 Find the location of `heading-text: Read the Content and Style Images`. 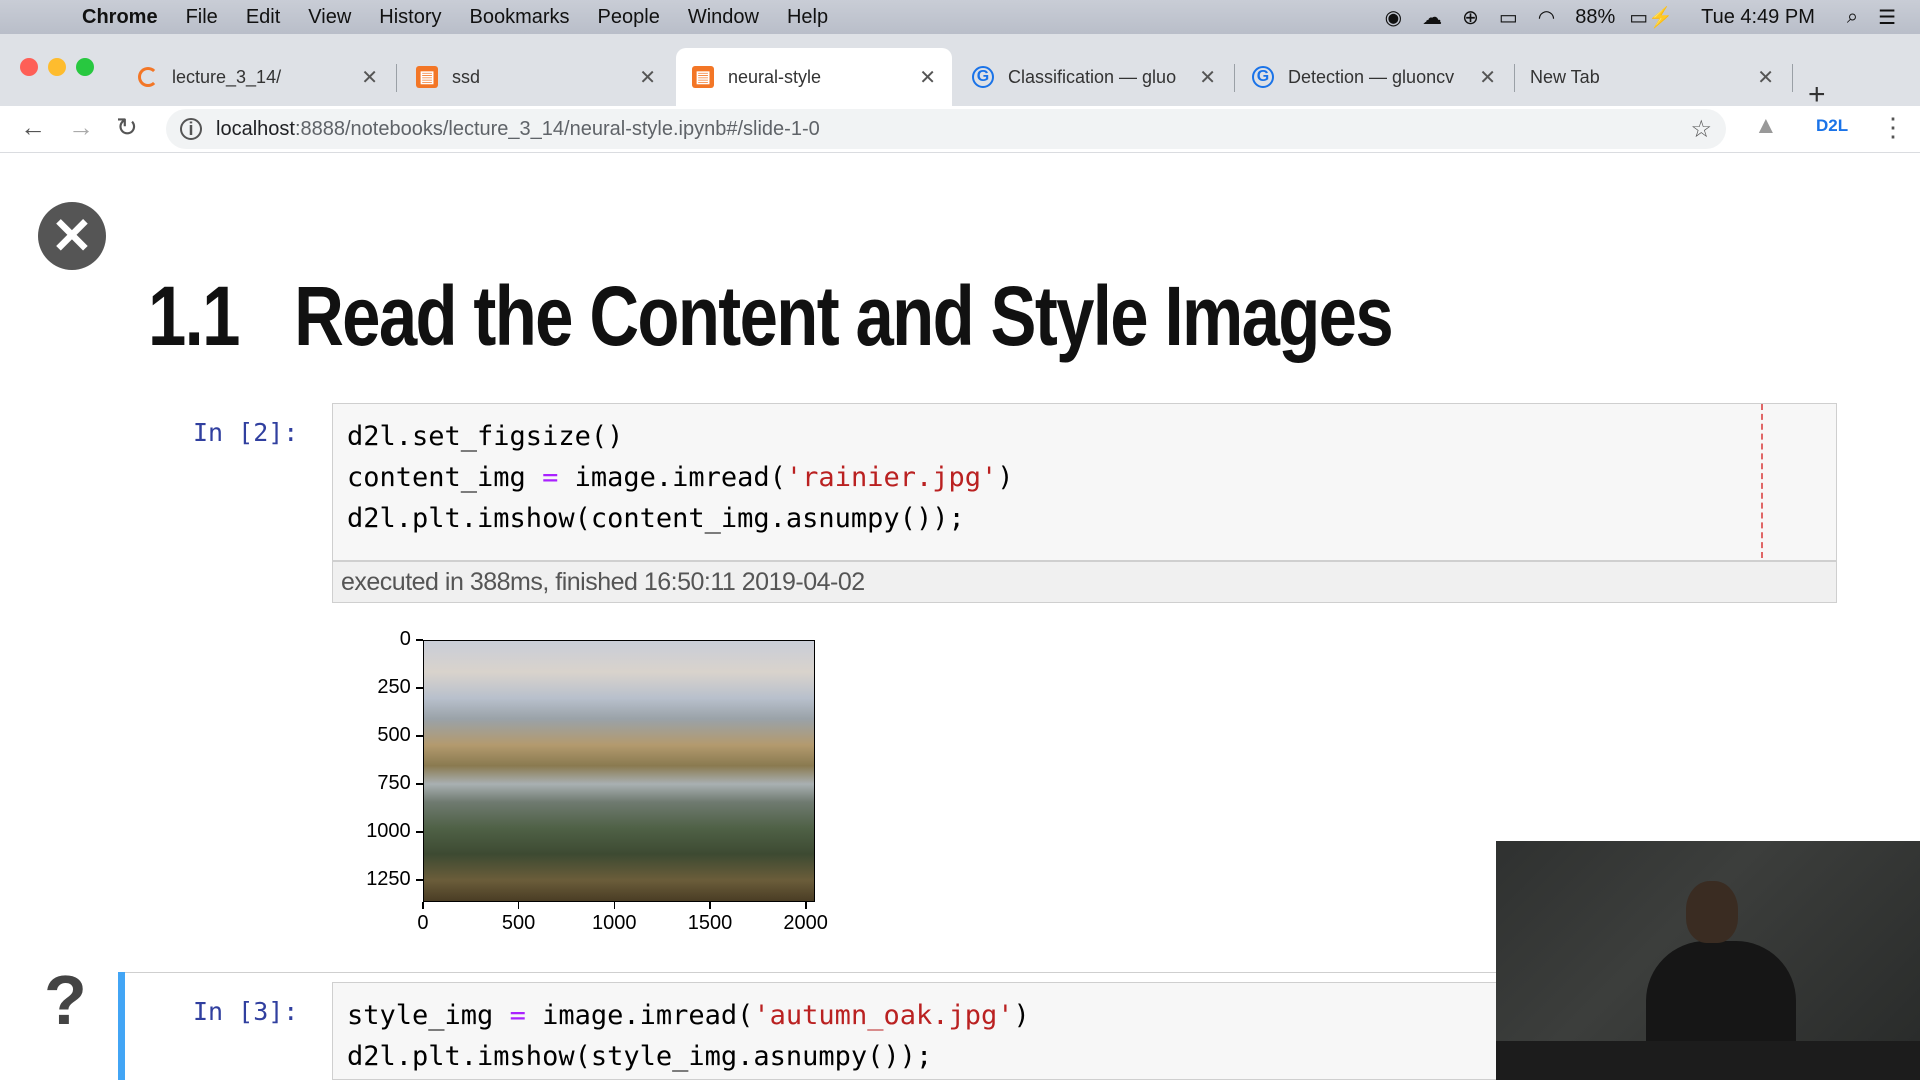

heading-text: Read the Content and Style Images is located at coordinates (844, 316).